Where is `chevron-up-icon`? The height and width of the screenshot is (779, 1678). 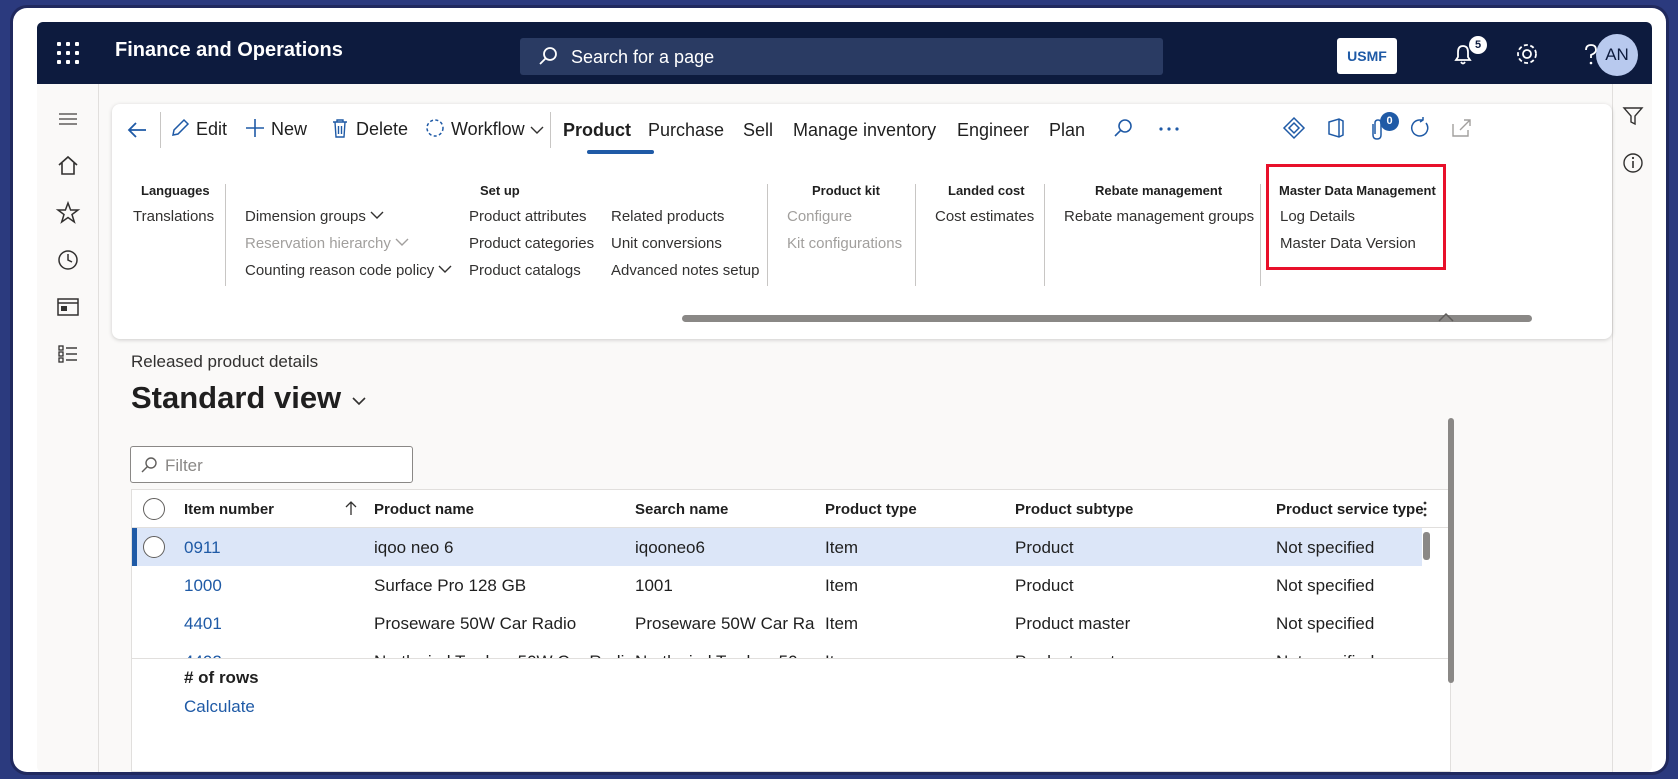
chevron-up-icon is located at coordinates (1446, 317).